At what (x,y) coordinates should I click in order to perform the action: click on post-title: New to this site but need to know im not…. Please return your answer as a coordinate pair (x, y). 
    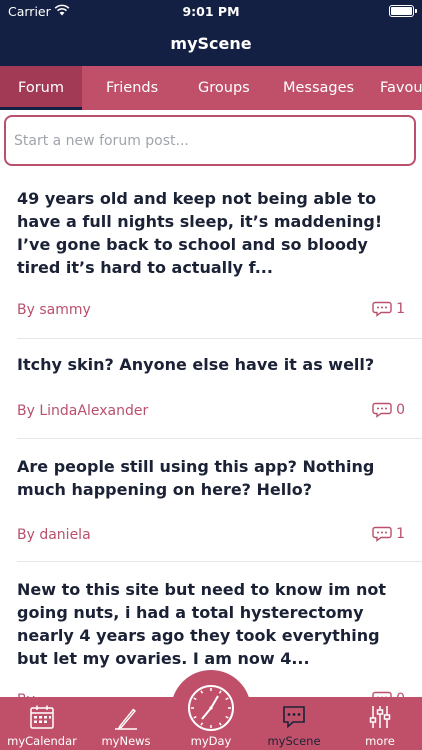
    Looking at the image, I should click on (202, 624).